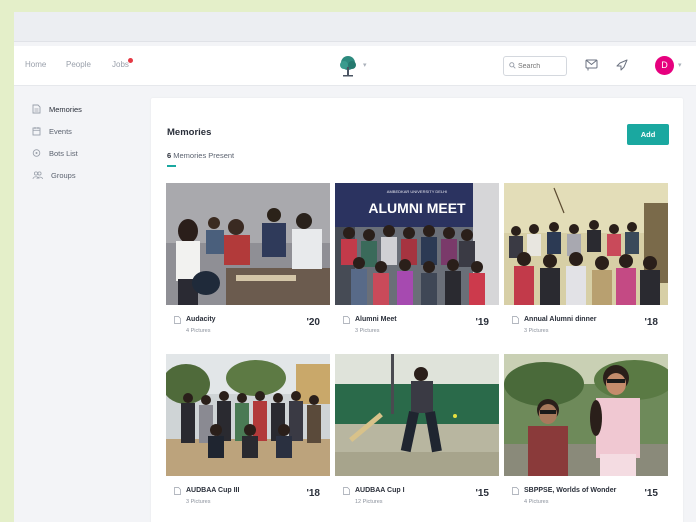 This screenshot has width=696, height=522. I want to click on memories-count: 6 Memories Present, so click(200, 155).